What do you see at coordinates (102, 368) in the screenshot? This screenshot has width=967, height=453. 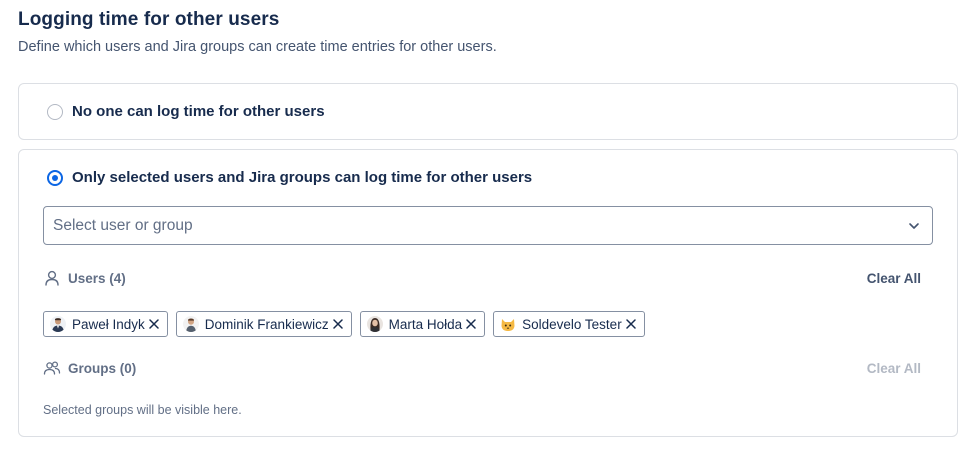 I see `groups-count-label: Groups (0)` at bounding box center [102, 368].